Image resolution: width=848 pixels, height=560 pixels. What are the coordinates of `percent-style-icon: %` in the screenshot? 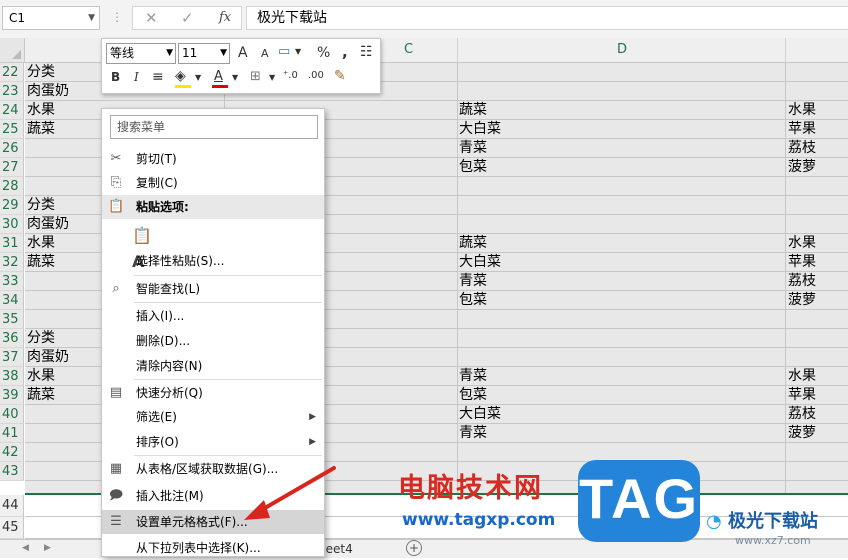 It's located at (323, 53).